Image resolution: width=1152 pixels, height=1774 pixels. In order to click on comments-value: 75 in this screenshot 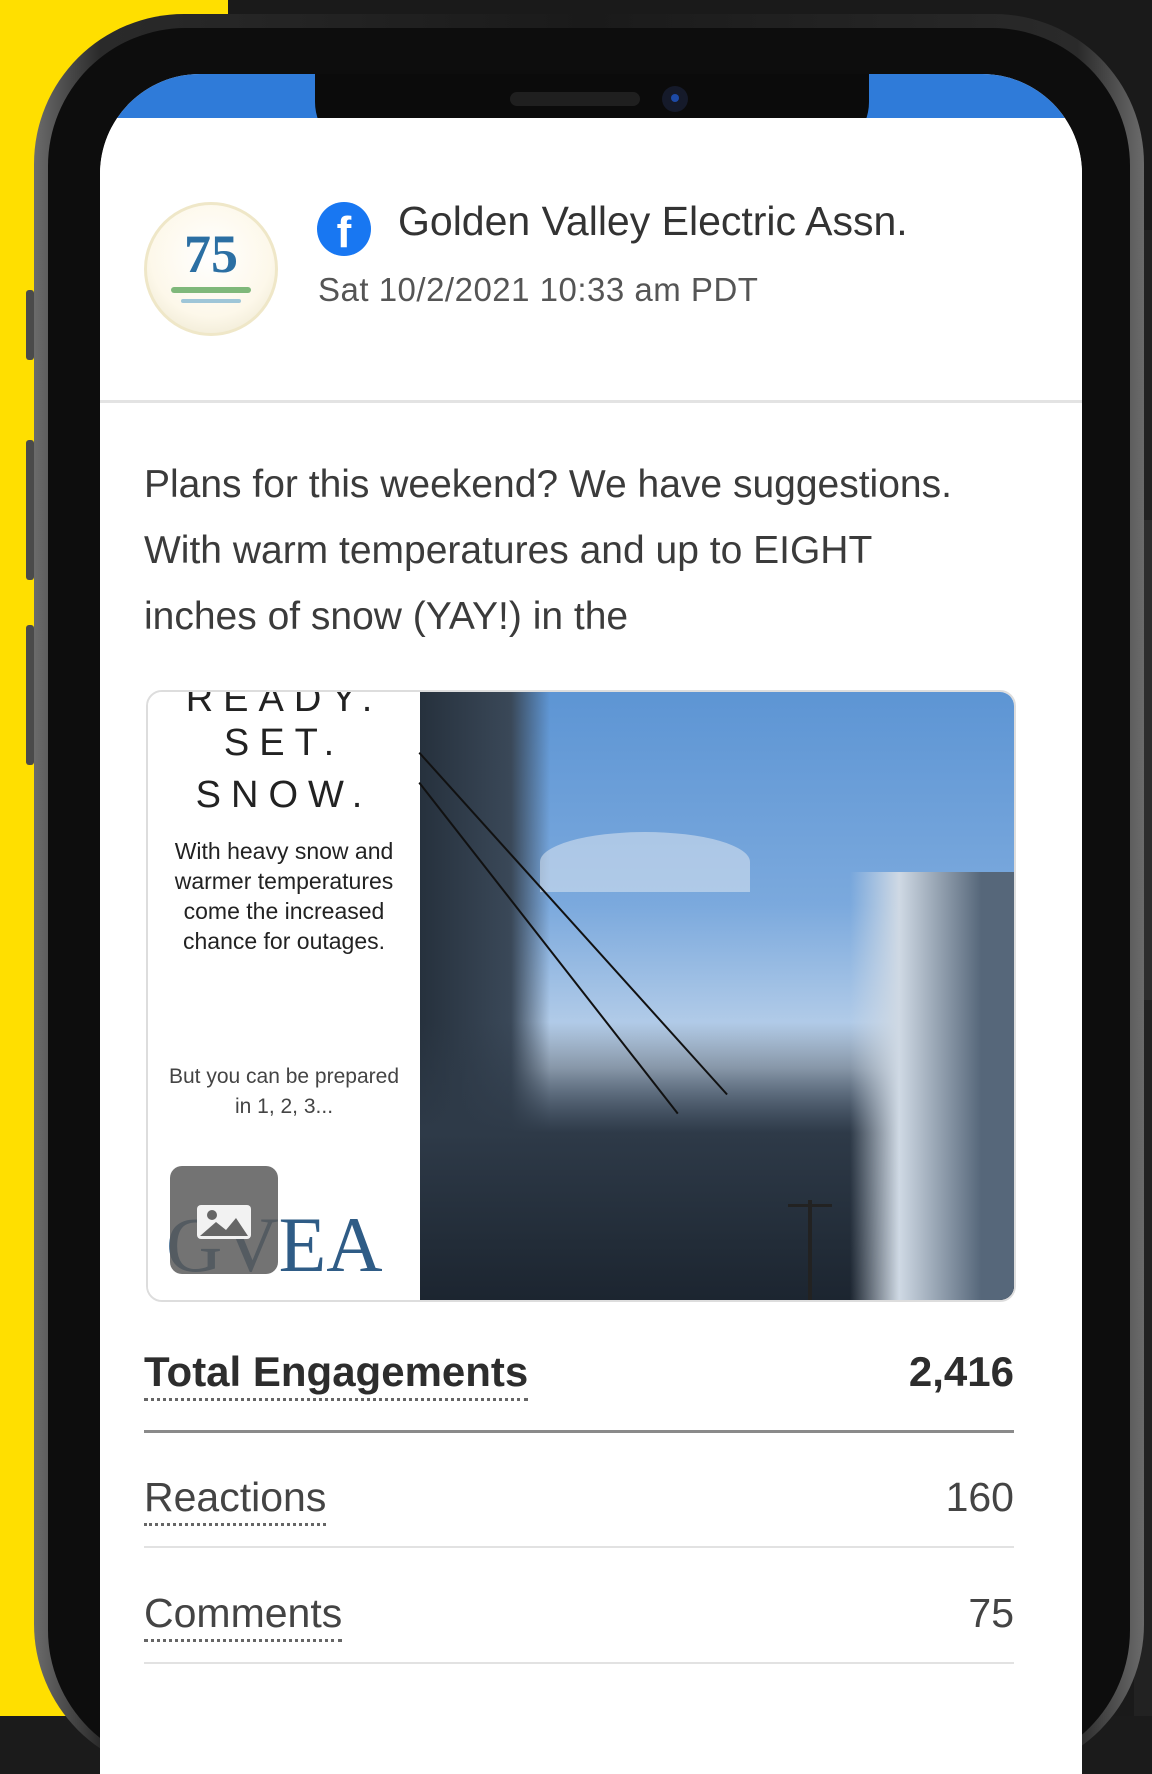, I will do `click(991, 1613)`.